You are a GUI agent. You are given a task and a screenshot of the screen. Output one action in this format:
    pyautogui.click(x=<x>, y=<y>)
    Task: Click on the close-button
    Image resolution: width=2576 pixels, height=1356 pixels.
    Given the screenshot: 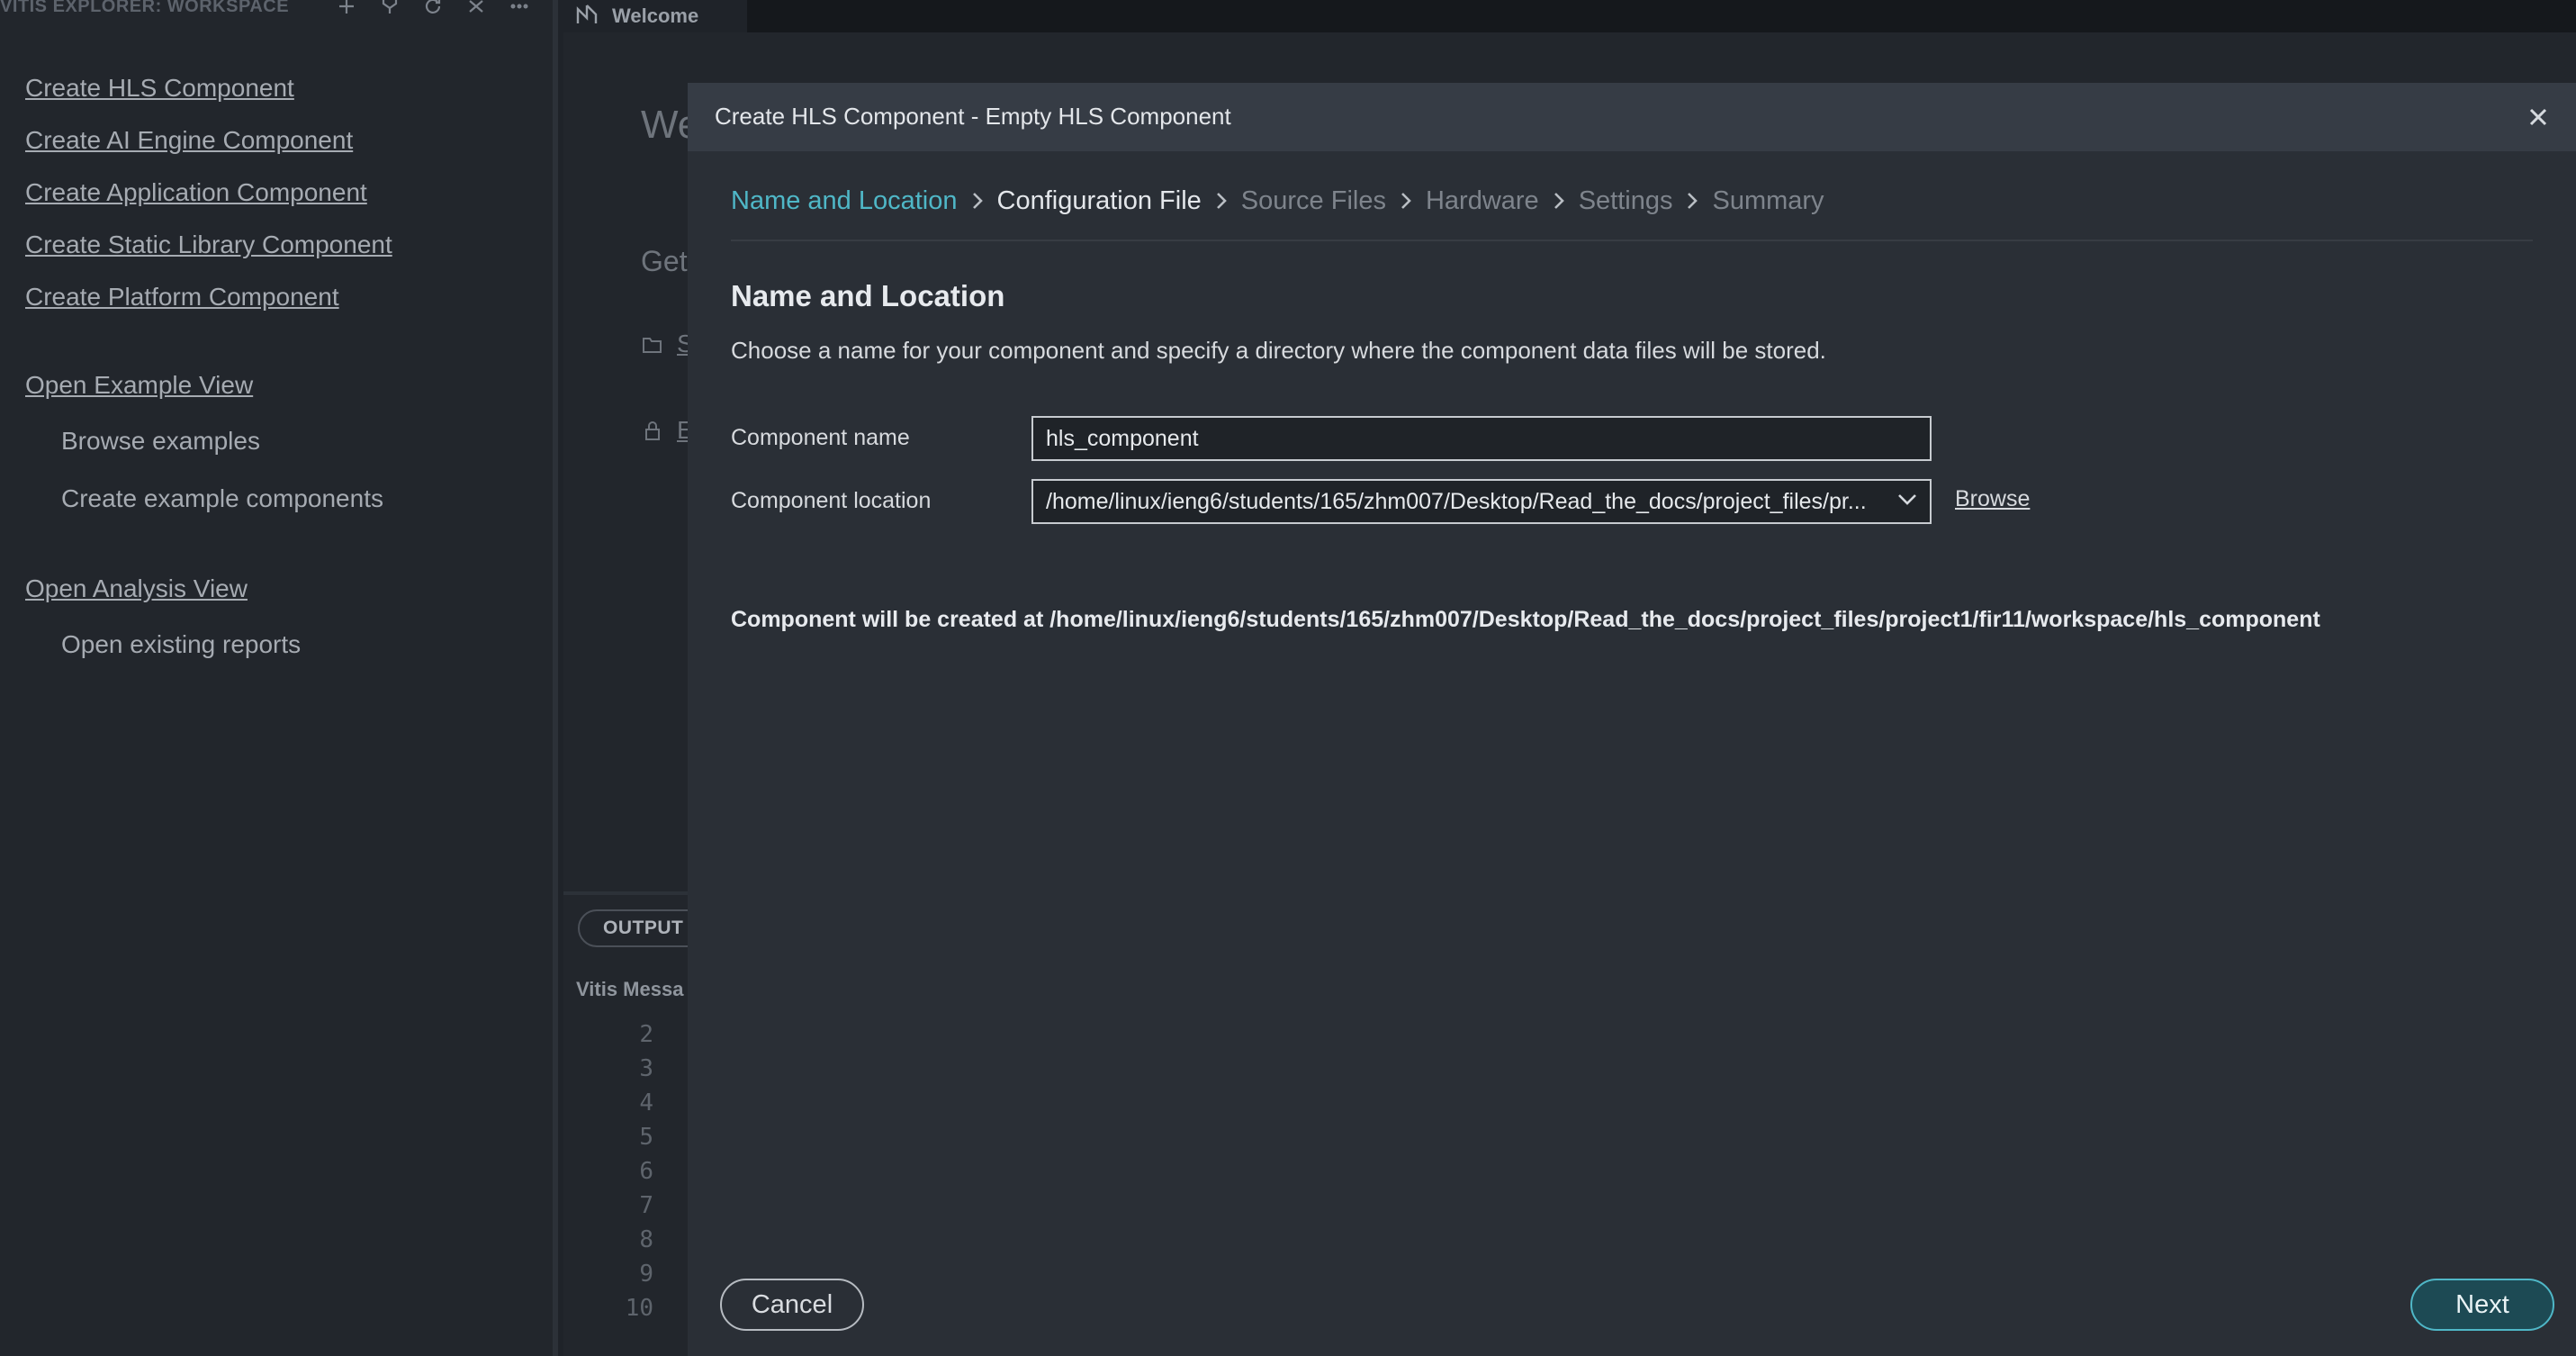 What is the action you would take?
    pyautogui.click(x=2538, y=117)
    